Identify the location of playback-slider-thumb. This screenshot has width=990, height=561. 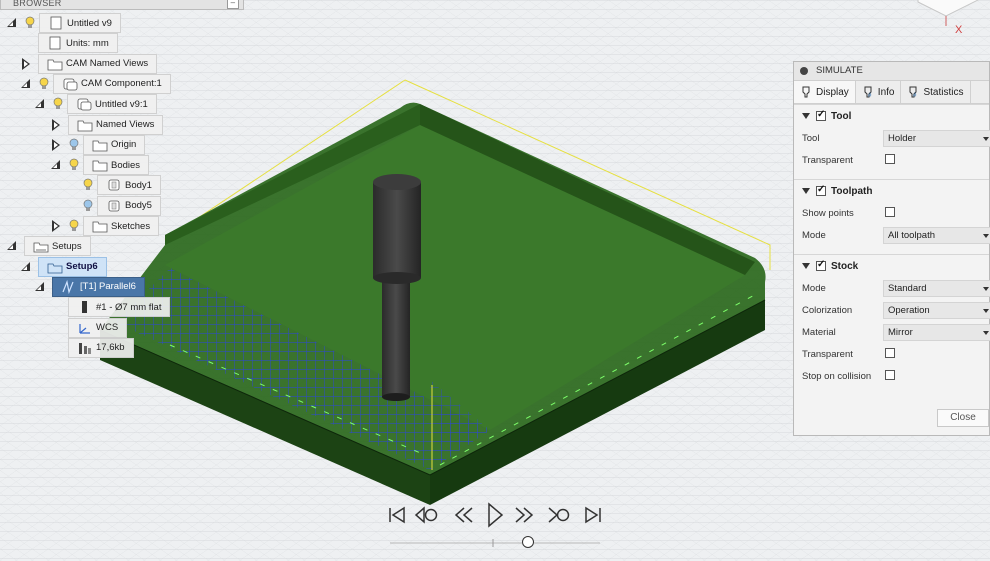
(527, 542).